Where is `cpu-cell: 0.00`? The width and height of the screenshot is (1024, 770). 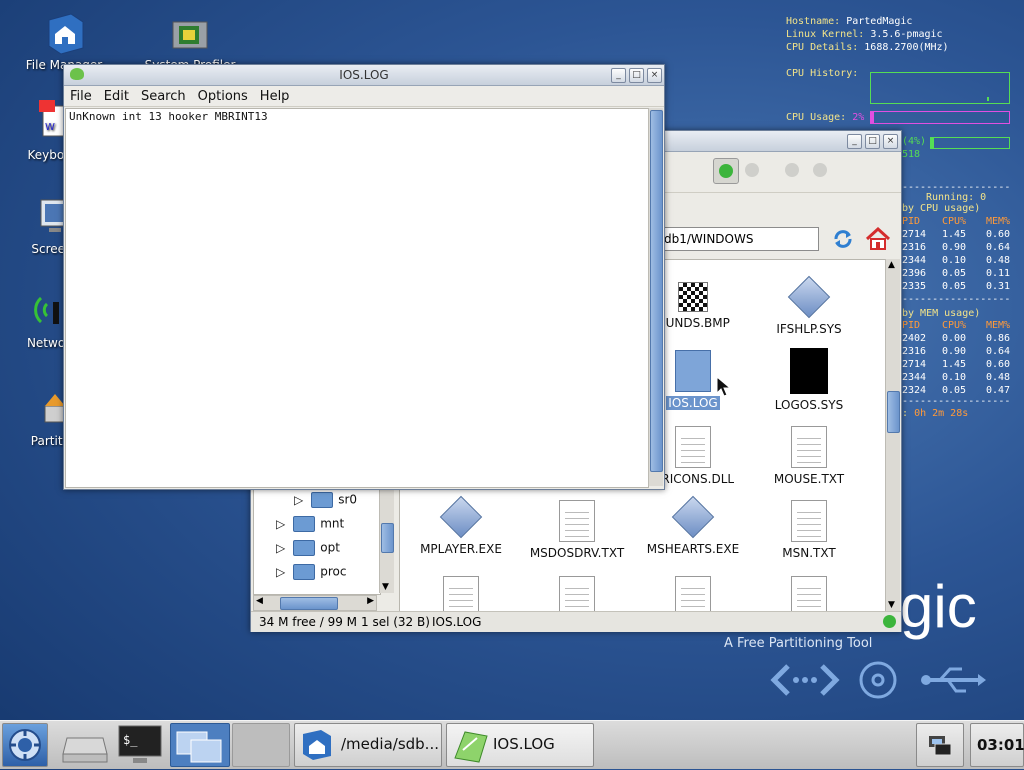
cpu-cell: 0.00 is located at coordinates (954, 338).